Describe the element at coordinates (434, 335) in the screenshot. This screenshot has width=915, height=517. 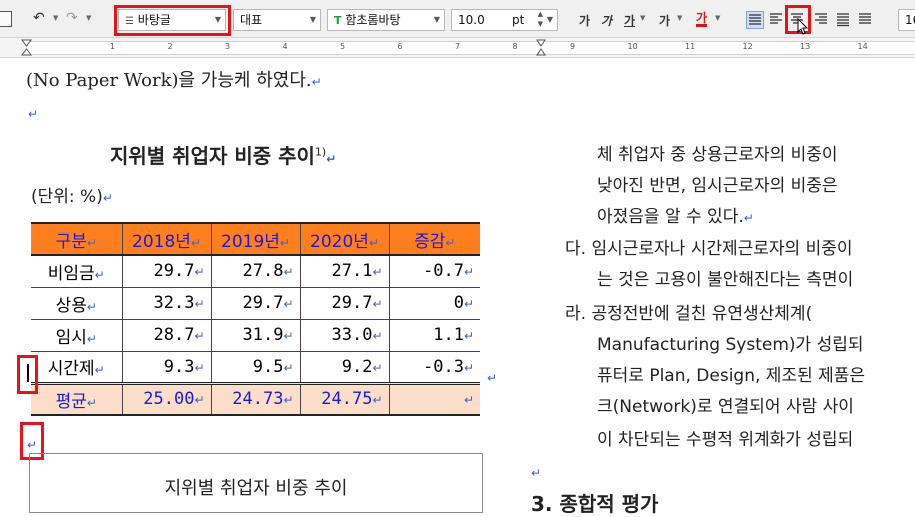
I see `table-cell: 1.1↵` at that location.